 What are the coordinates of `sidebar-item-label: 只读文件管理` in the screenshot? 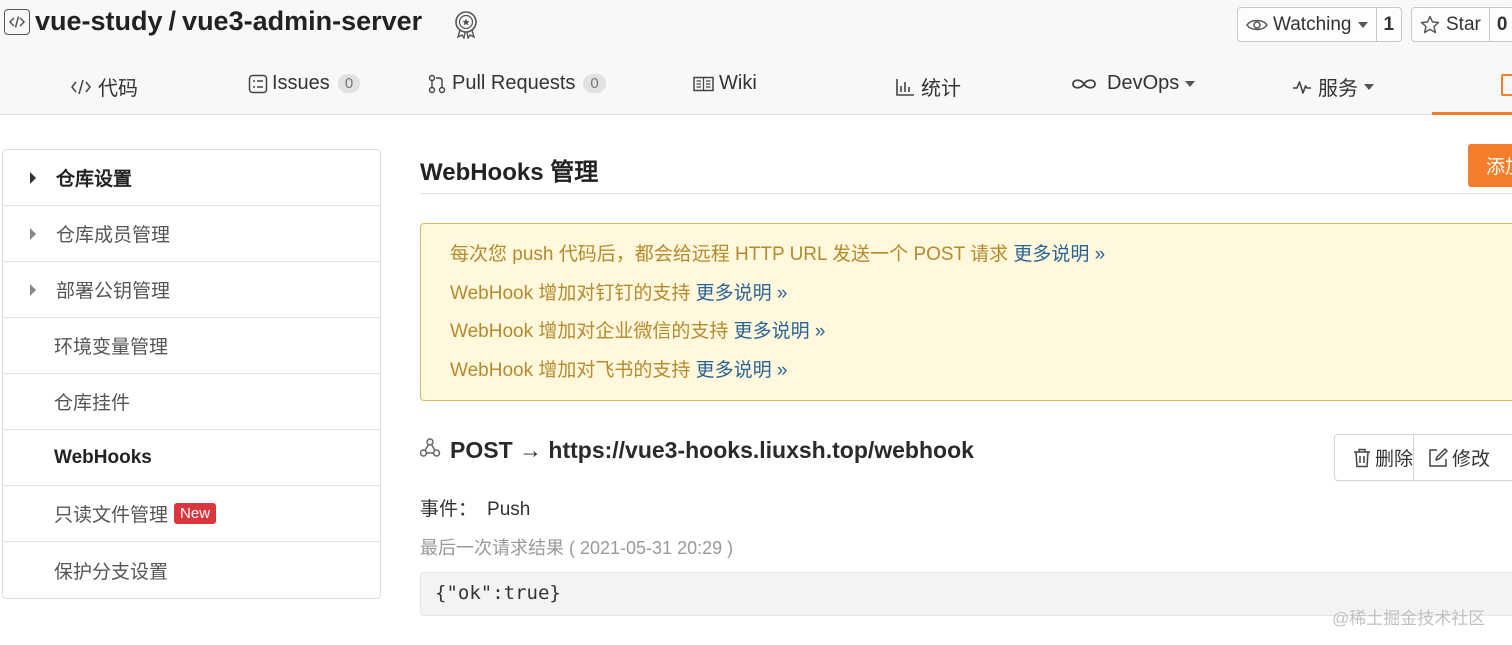 It's located at (111, 515).